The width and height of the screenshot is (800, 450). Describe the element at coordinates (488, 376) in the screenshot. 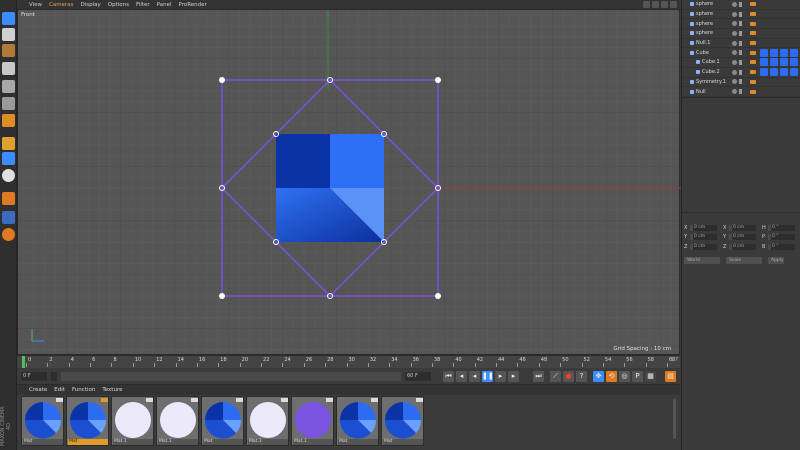

I see `play-button: ❚❚` at that location.